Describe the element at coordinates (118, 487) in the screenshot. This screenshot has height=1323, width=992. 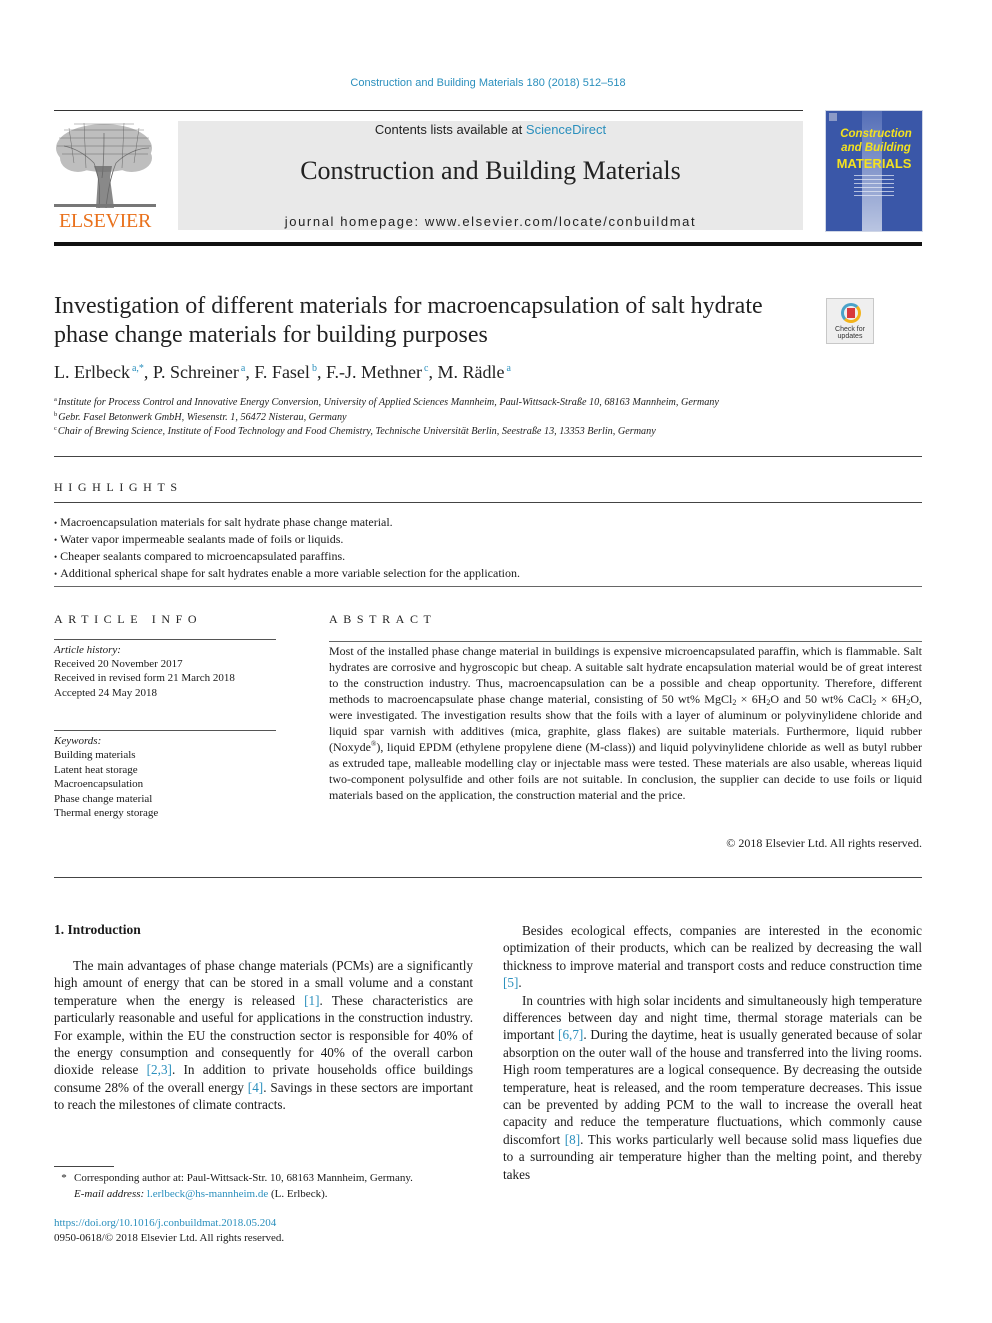
I see `highlights-heading: HIGHLIGHTS` at that location.